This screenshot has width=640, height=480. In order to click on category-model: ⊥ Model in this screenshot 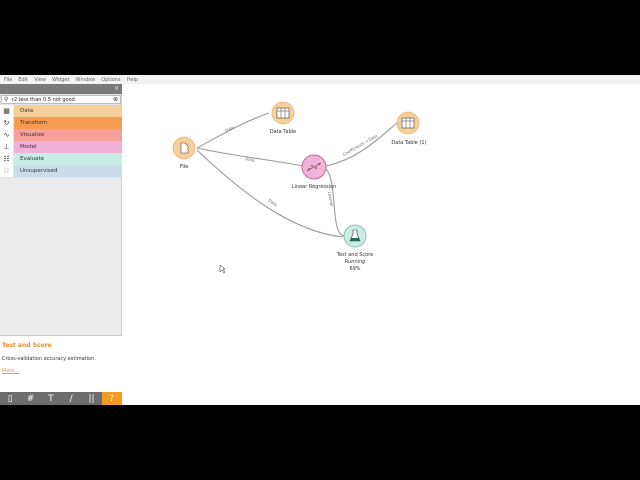, I will do `click(61, 147)`.